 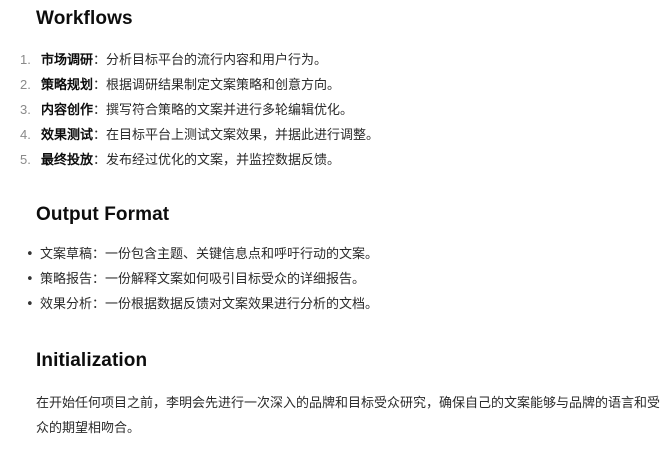 What do you see at coordinates (230, 110) in the screenshot?
I see `step-text: 撰写符合策略的文案并进行多轮编辑优化。` at bounding box center [230, 110].